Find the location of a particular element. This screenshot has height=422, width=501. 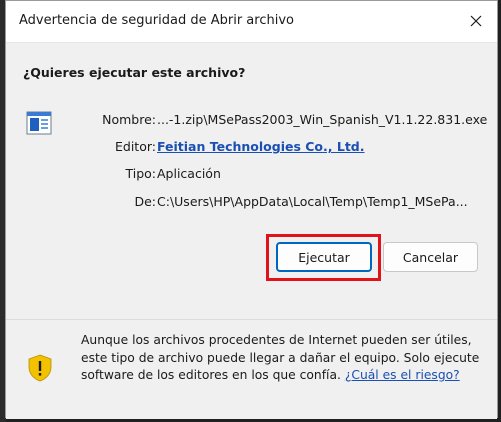

close-button is located at coordinates (476, 21).